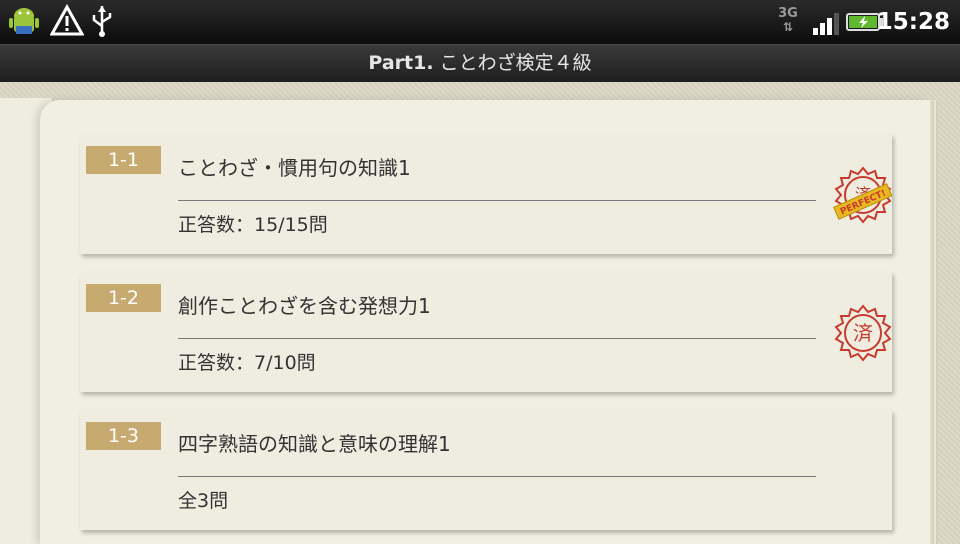 The width and height of the screenshot is (960, 544). I want to click on section-title: 創作ことわざを含む発想力1, so click(304, 306).